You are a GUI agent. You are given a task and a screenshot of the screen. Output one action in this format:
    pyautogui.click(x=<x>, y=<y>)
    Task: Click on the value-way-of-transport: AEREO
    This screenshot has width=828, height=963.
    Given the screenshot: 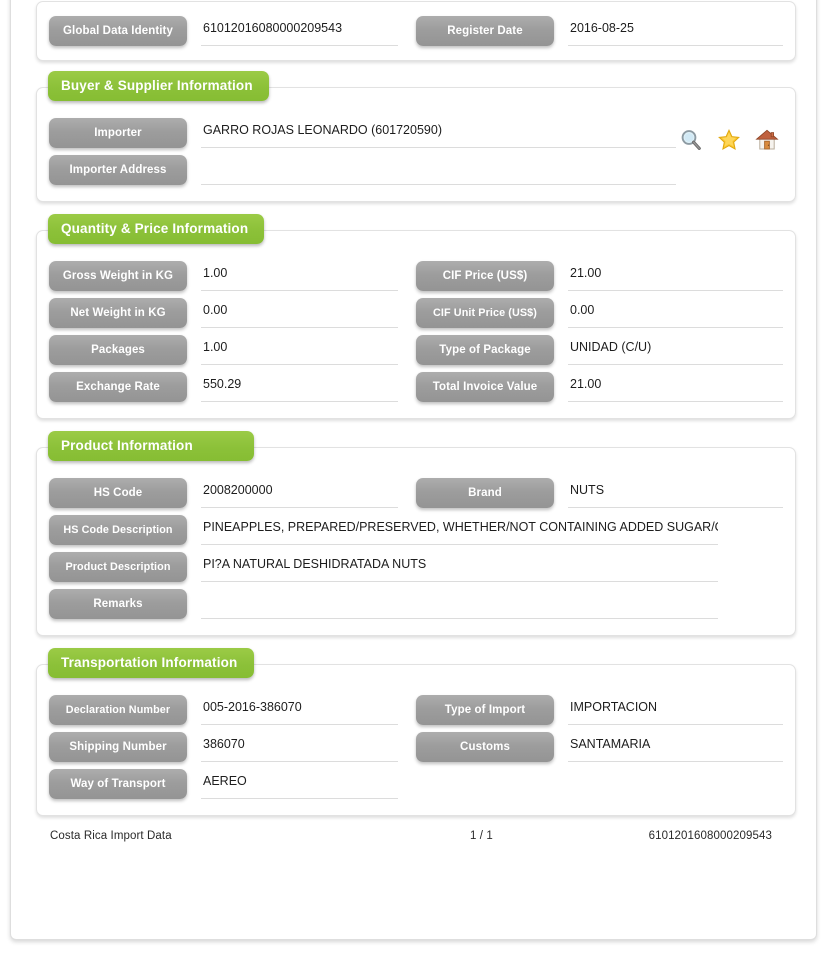 What is the action you would take?
    pyautogui.click(x=299, y=784)
    